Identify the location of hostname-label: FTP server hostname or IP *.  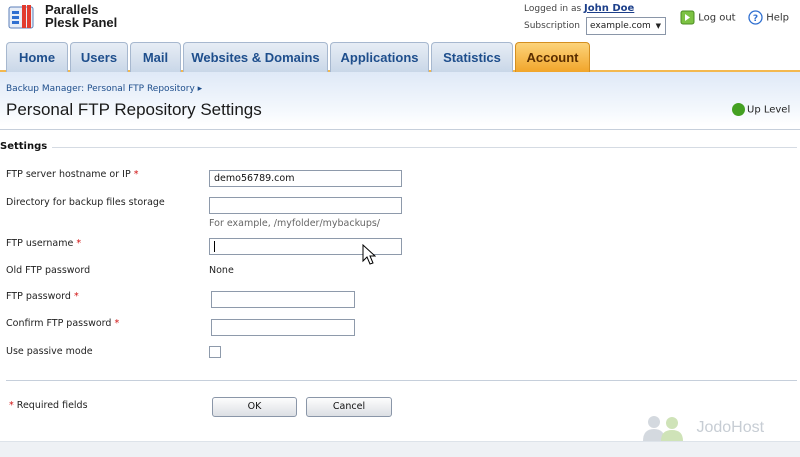
(72, 174).